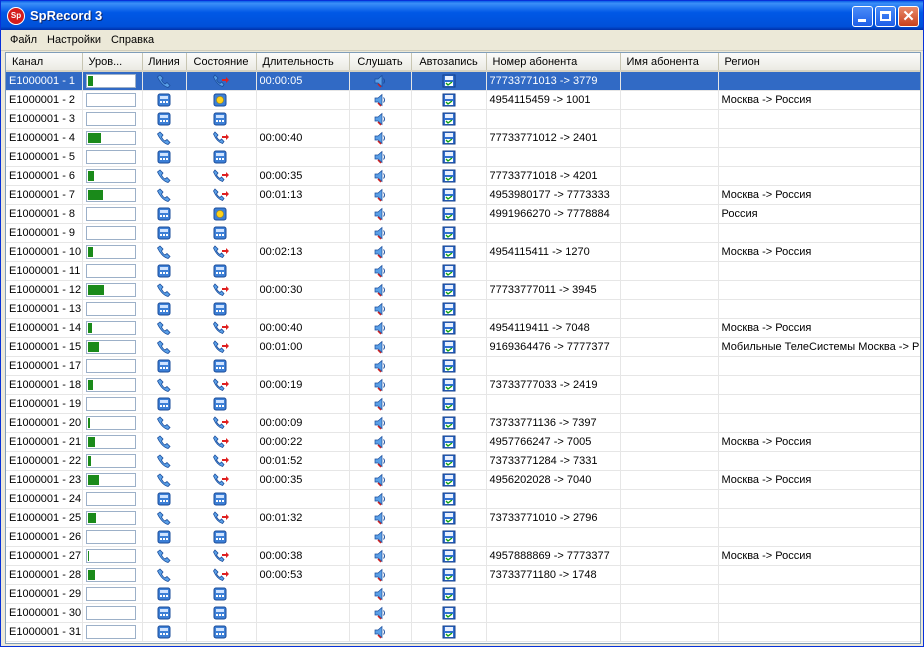 The width and height of the screenshot is (924, 647). What do you see at coordinates (380, 62) in the screenshot?
I see `col-listen-header: Слушать` at bounding box center [380, 62].